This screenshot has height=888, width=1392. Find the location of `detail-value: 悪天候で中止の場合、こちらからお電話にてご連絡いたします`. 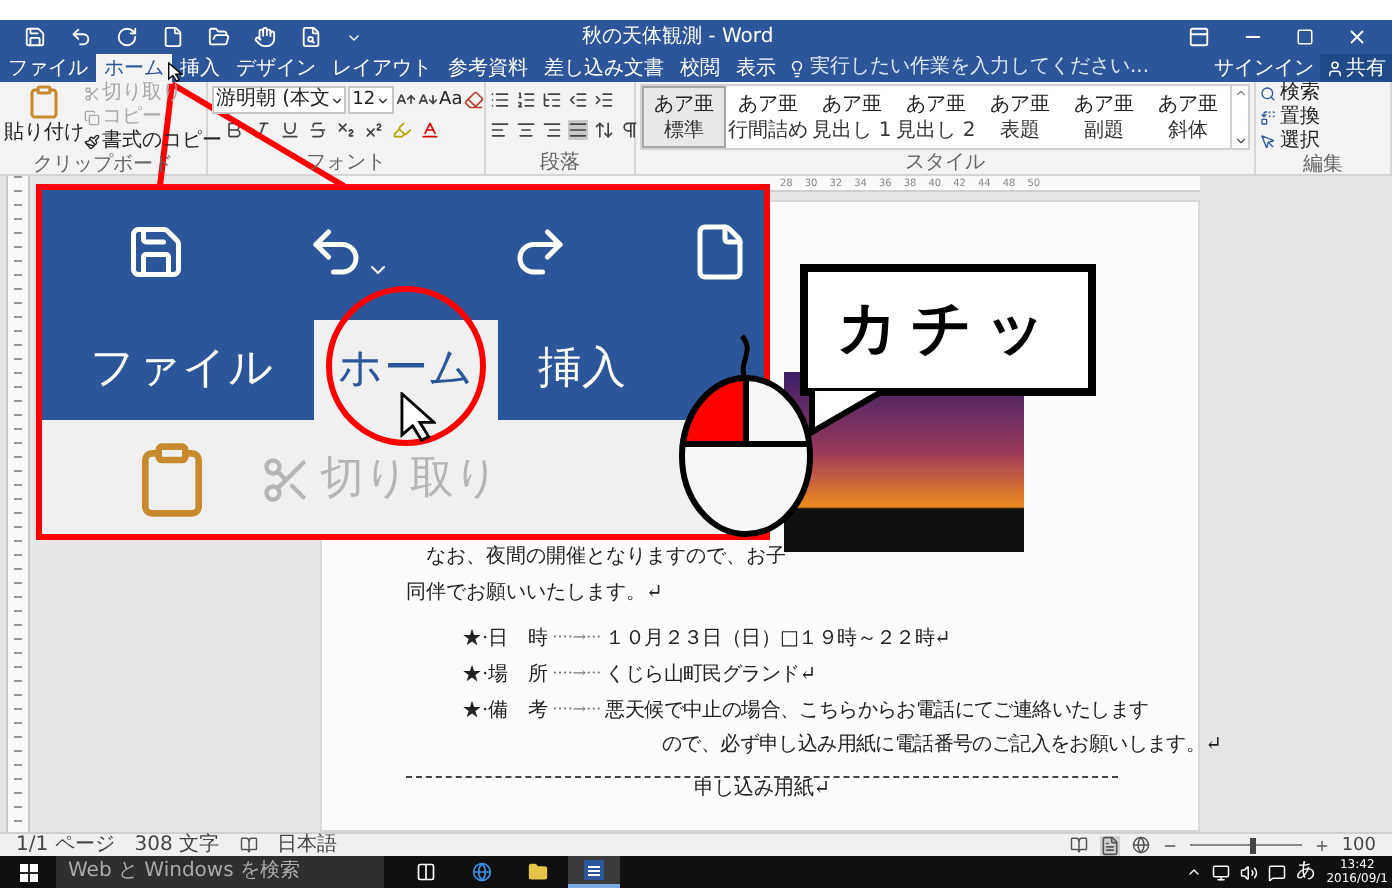

detail-value: 悪天候で中止の場合、こちらからお電話にてご連絡いたします is located at coordinates (877, 711).